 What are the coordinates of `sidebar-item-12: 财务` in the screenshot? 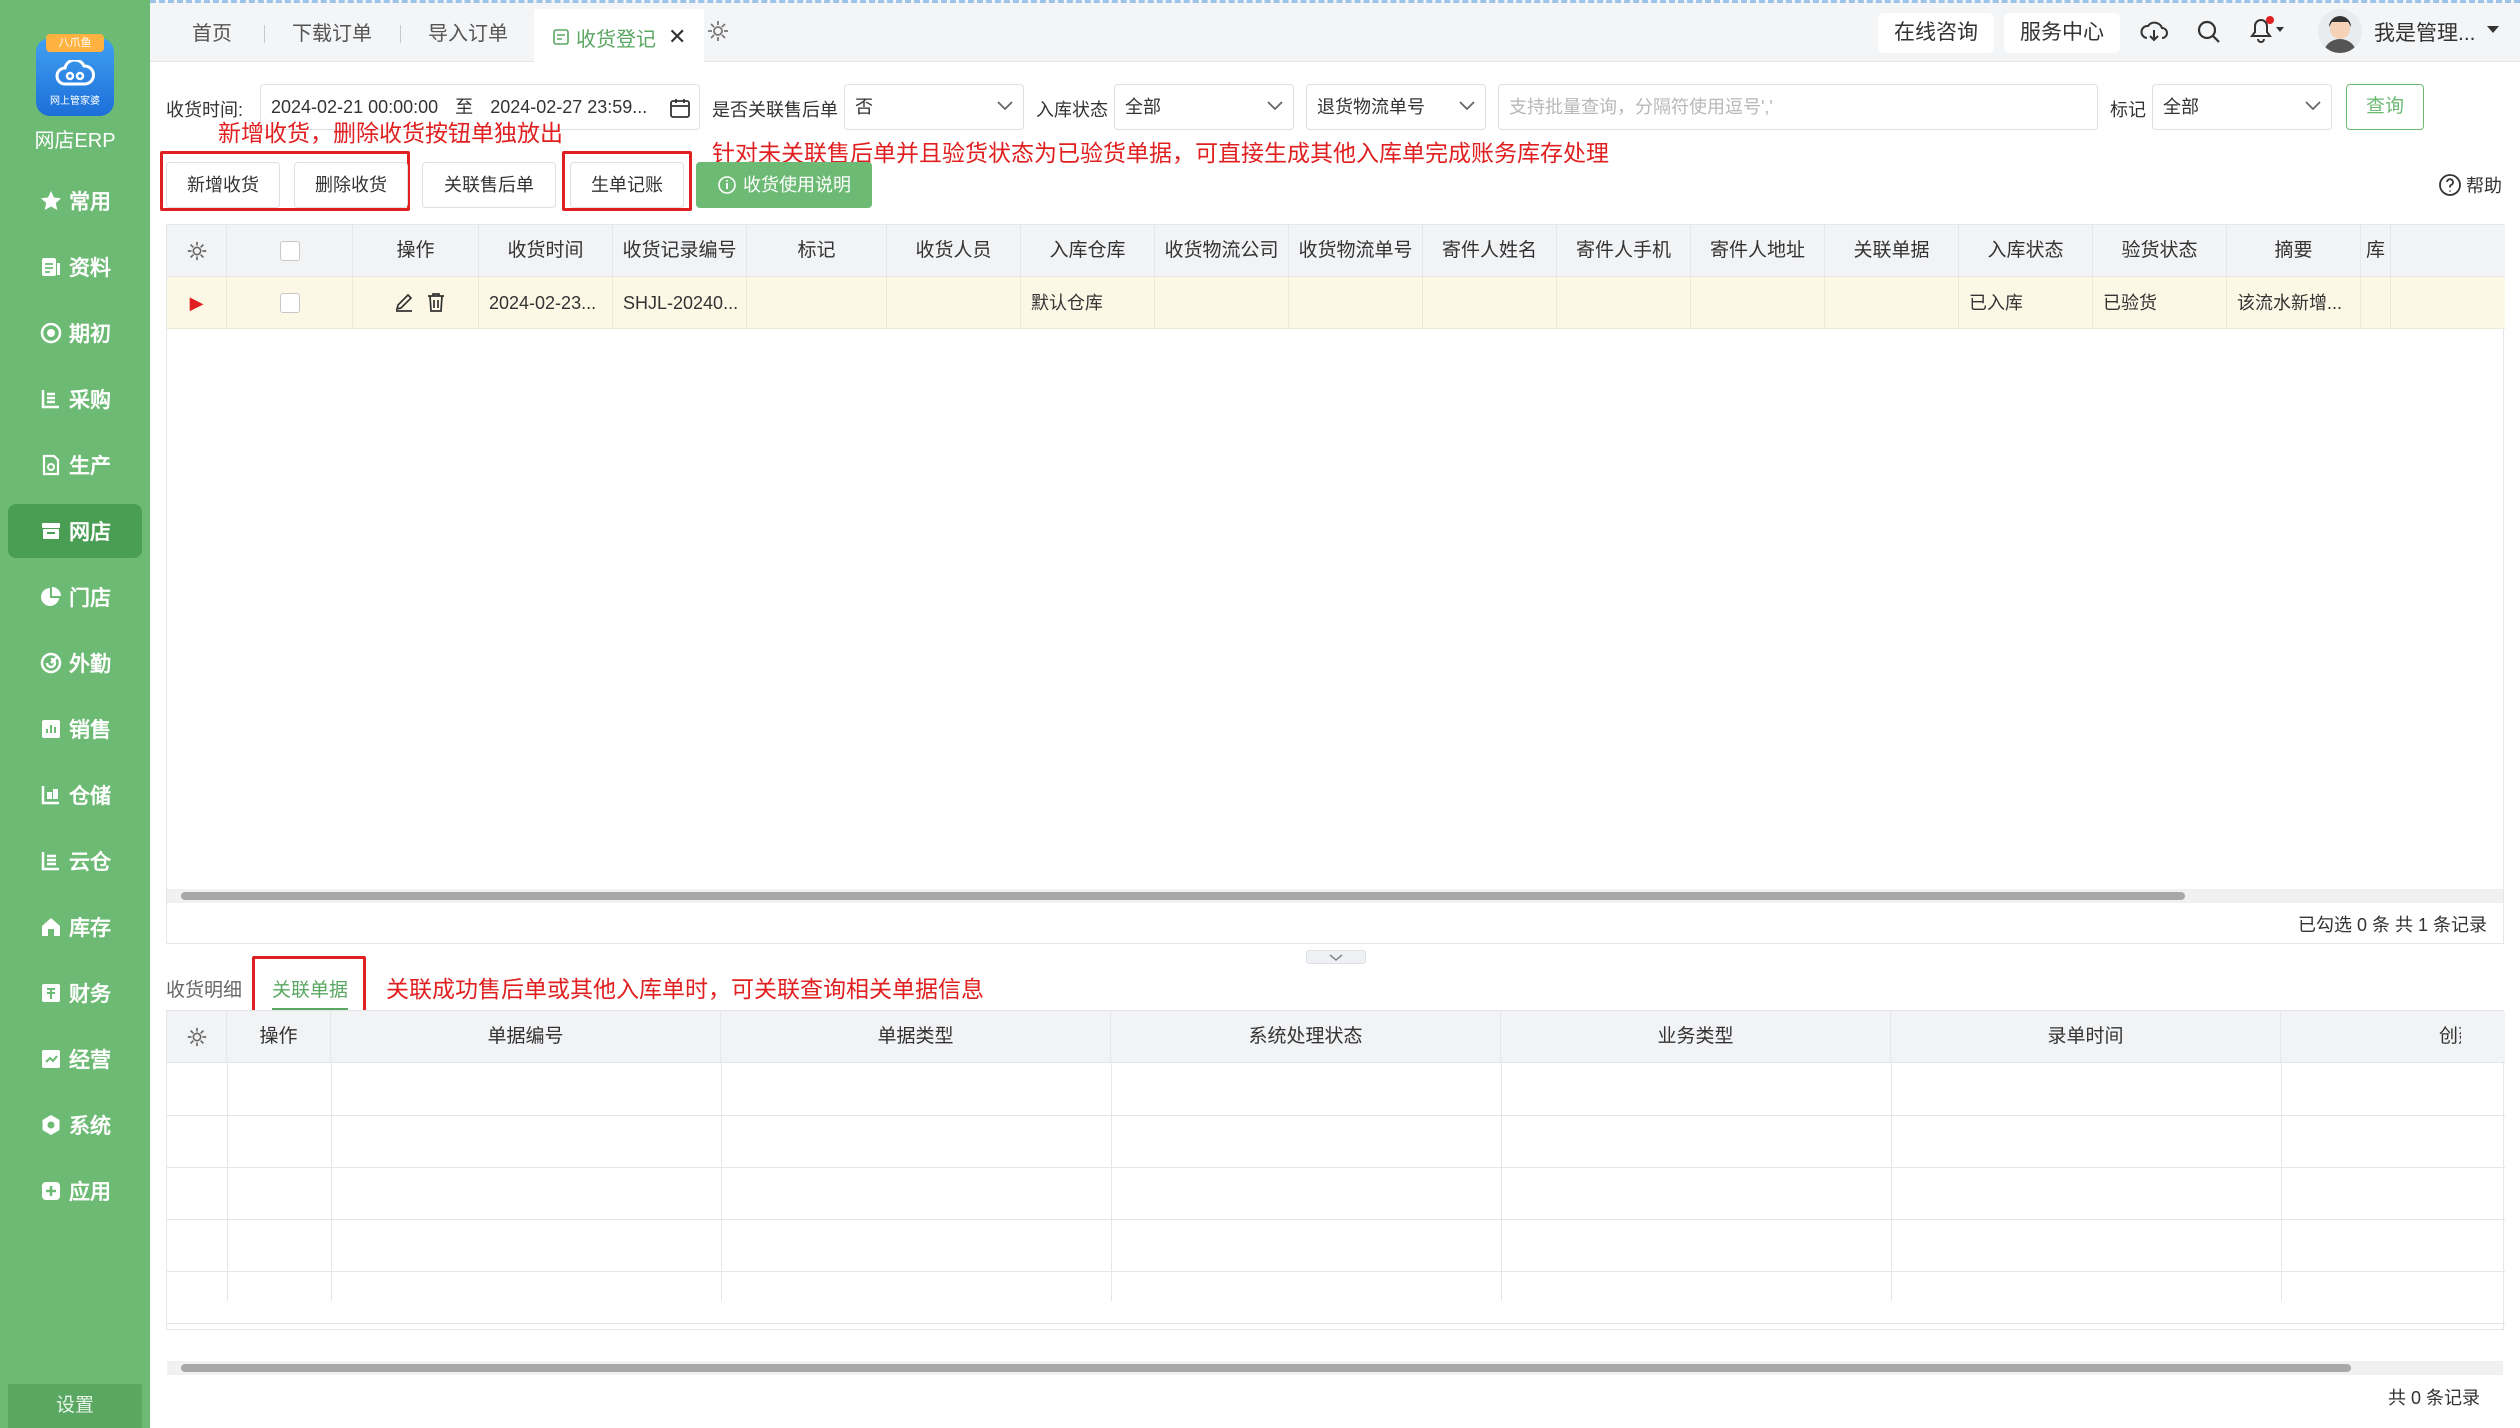 It's located at (75, 993).